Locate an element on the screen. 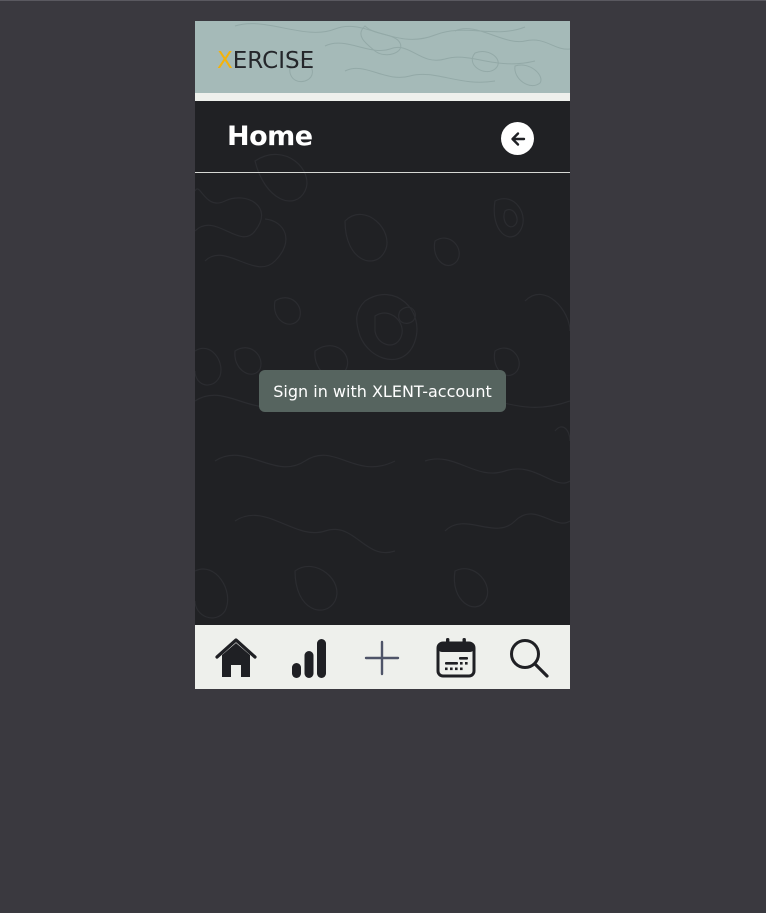 The width and height of the screenshot is (766, 913). logo-text: ERCISE is located at coordinates (273, 61).